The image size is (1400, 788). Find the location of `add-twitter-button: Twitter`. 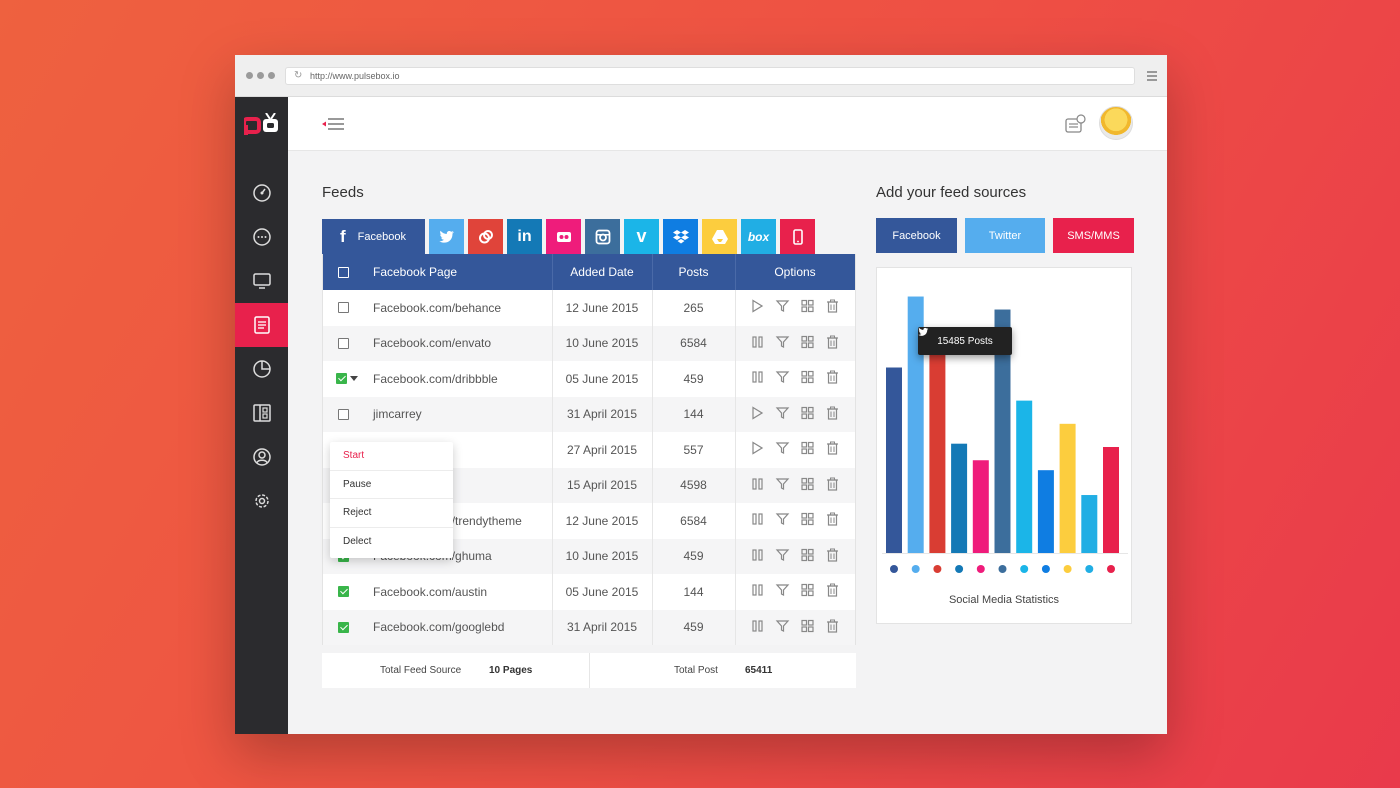

add-twitter-button: Twitter is located at coordinates (1005, 235).